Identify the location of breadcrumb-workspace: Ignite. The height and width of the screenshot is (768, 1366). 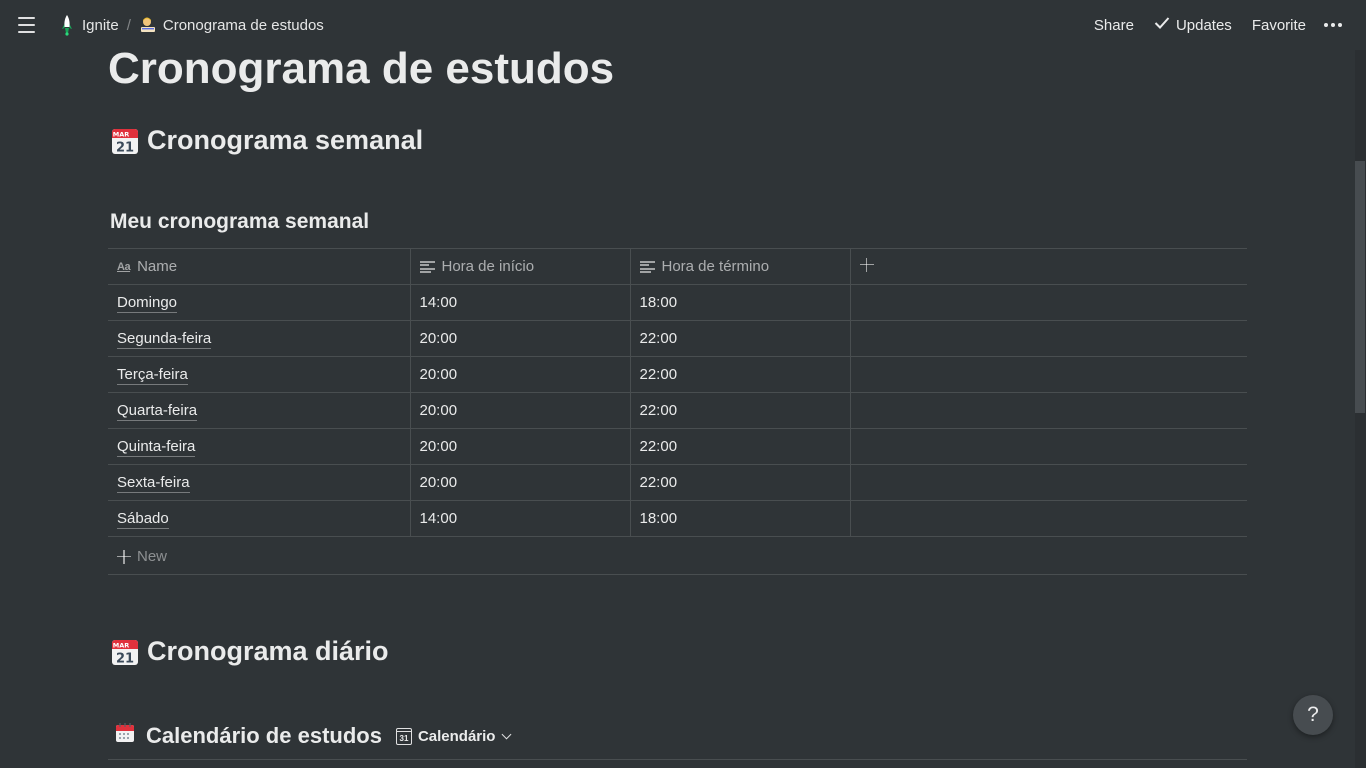
(88, 25).